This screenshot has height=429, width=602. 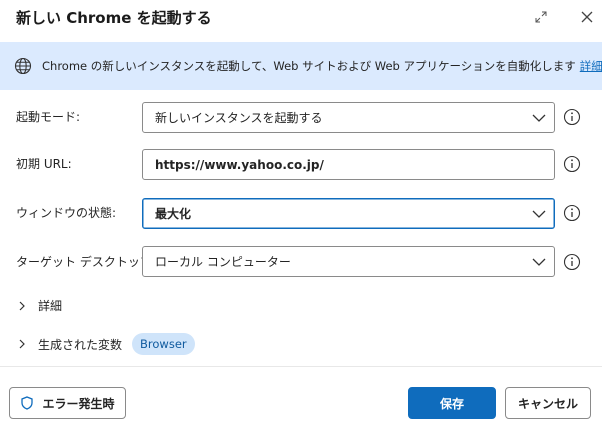 I want to click on launch-mode-label: 起動モード:, so click(x=48, y=117).